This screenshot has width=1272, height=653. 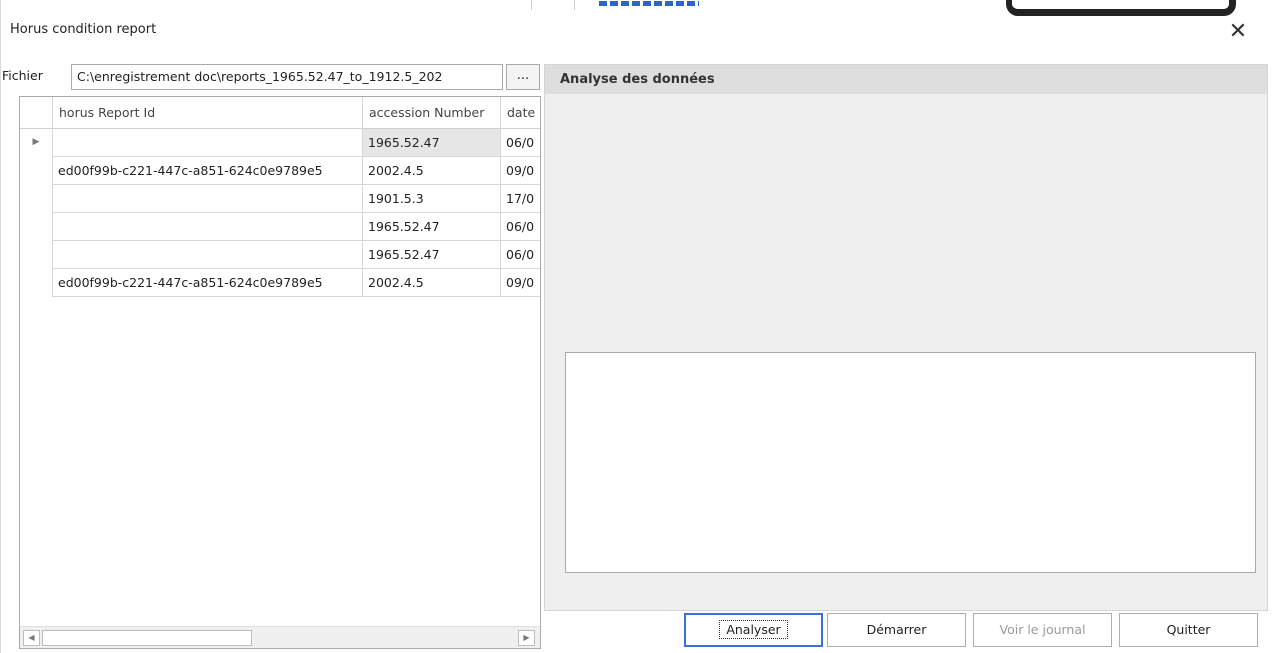 What do you see at coordinates (636, 31) in the screenshot?
I see `title-bar: Horus condition report ✕` at bounding box center [636, 31].